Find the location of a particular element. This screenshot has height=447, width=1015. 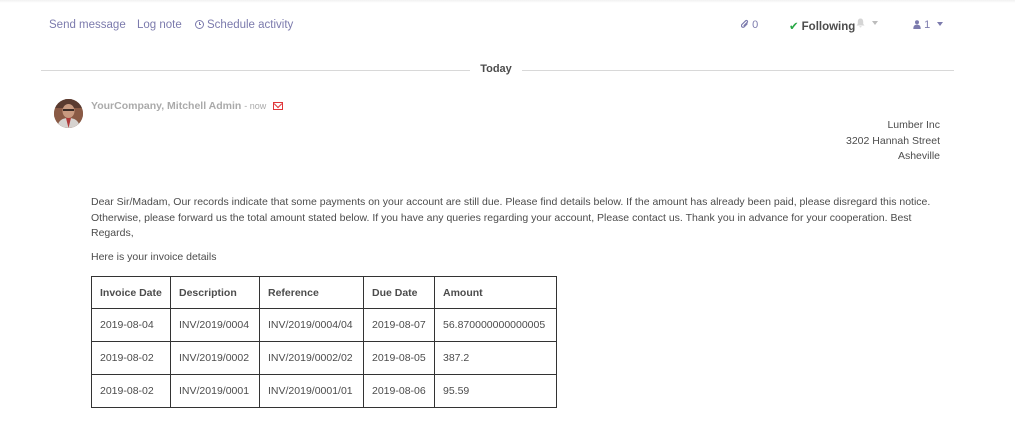

cell-reference: INV/2019/0002/02 is located at coordinates (311, 358).